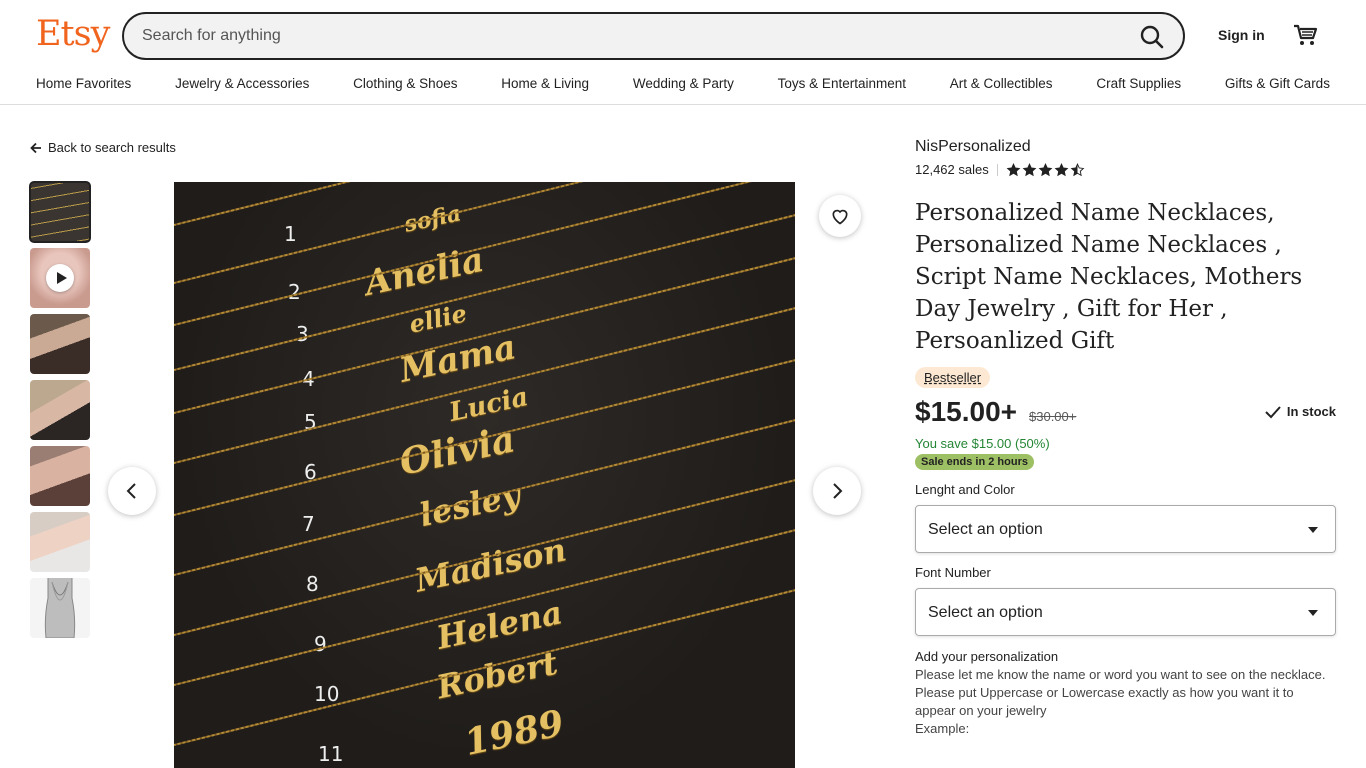 The image size is (1366, 768). What do you see at coordinates (842, 83) in the screenshot?
I see `category-toys: Toys & Entertainment` at bounding box center [842, 83].